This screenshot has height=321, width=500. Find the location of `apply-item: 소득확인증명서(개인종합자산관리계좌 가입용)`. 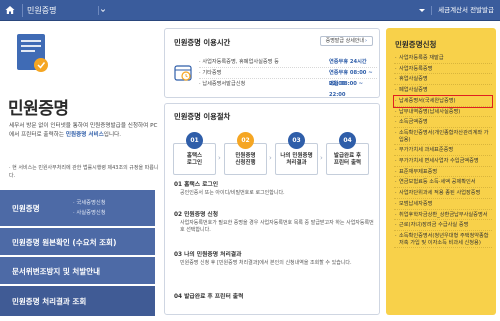

apply-item: 소득확인증명서(개인종합자산관리계좌 가입용) is located at coordinates (443, 137).